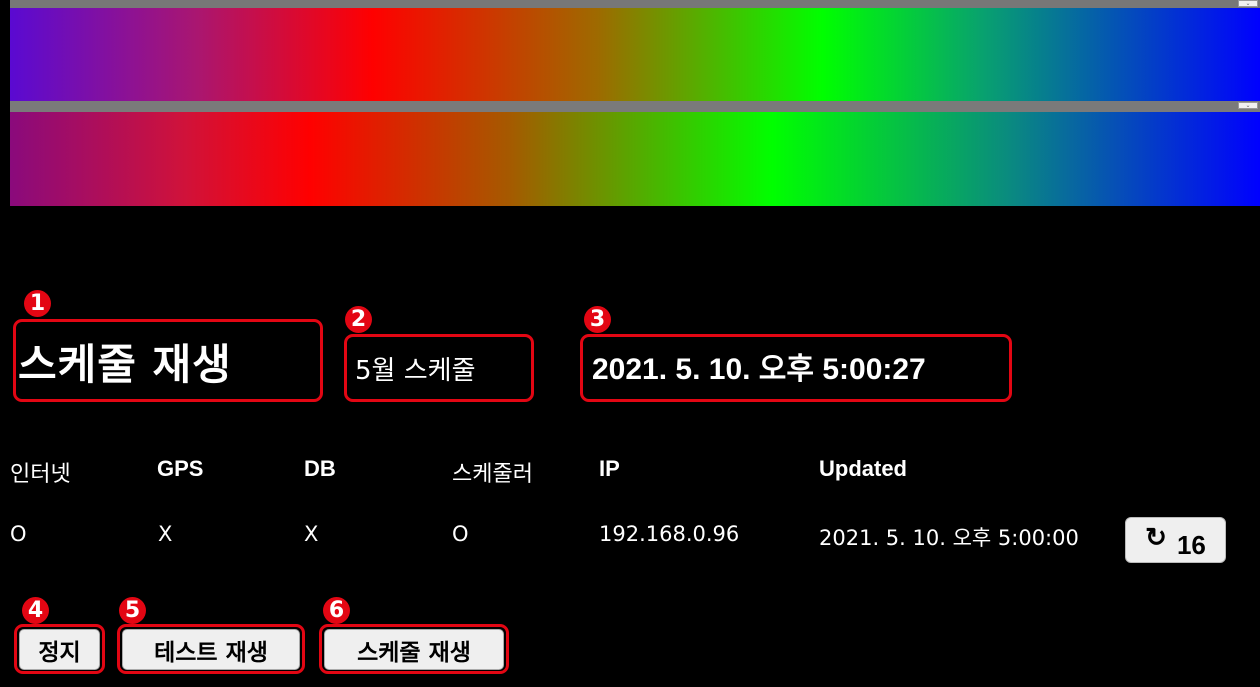 The height and width of the screenshot is (687, 1260). I want to click on marker-badge-3: 3, so click(597, 319).